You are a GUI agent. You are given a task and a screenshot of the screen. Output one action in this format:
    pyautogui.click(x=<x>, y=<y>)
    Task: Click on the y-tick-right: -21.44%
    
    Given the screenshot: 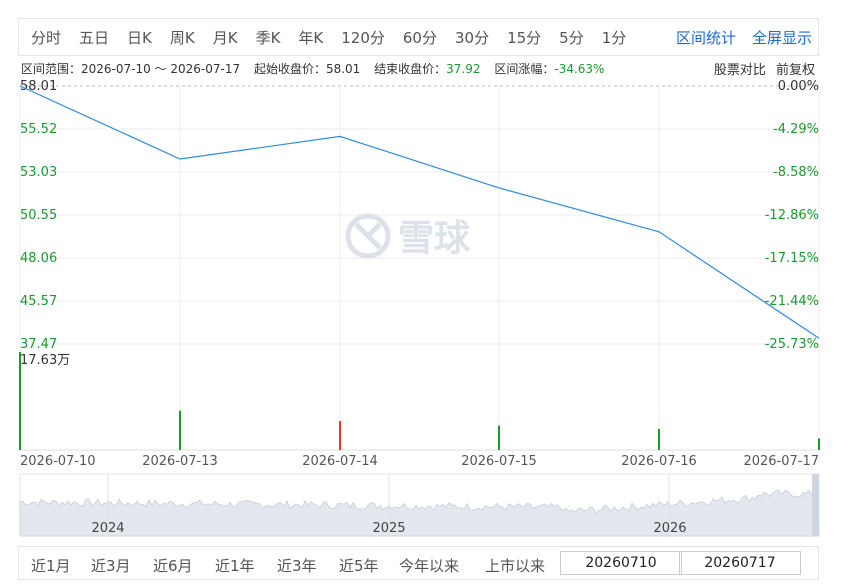 What is the action you would take?
    pyautogui.click(x=792, y=301)
    